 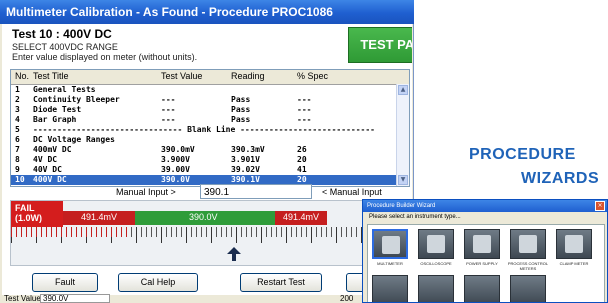 I want to click on row-title: Bar Graph, so click(x=55, y=119).